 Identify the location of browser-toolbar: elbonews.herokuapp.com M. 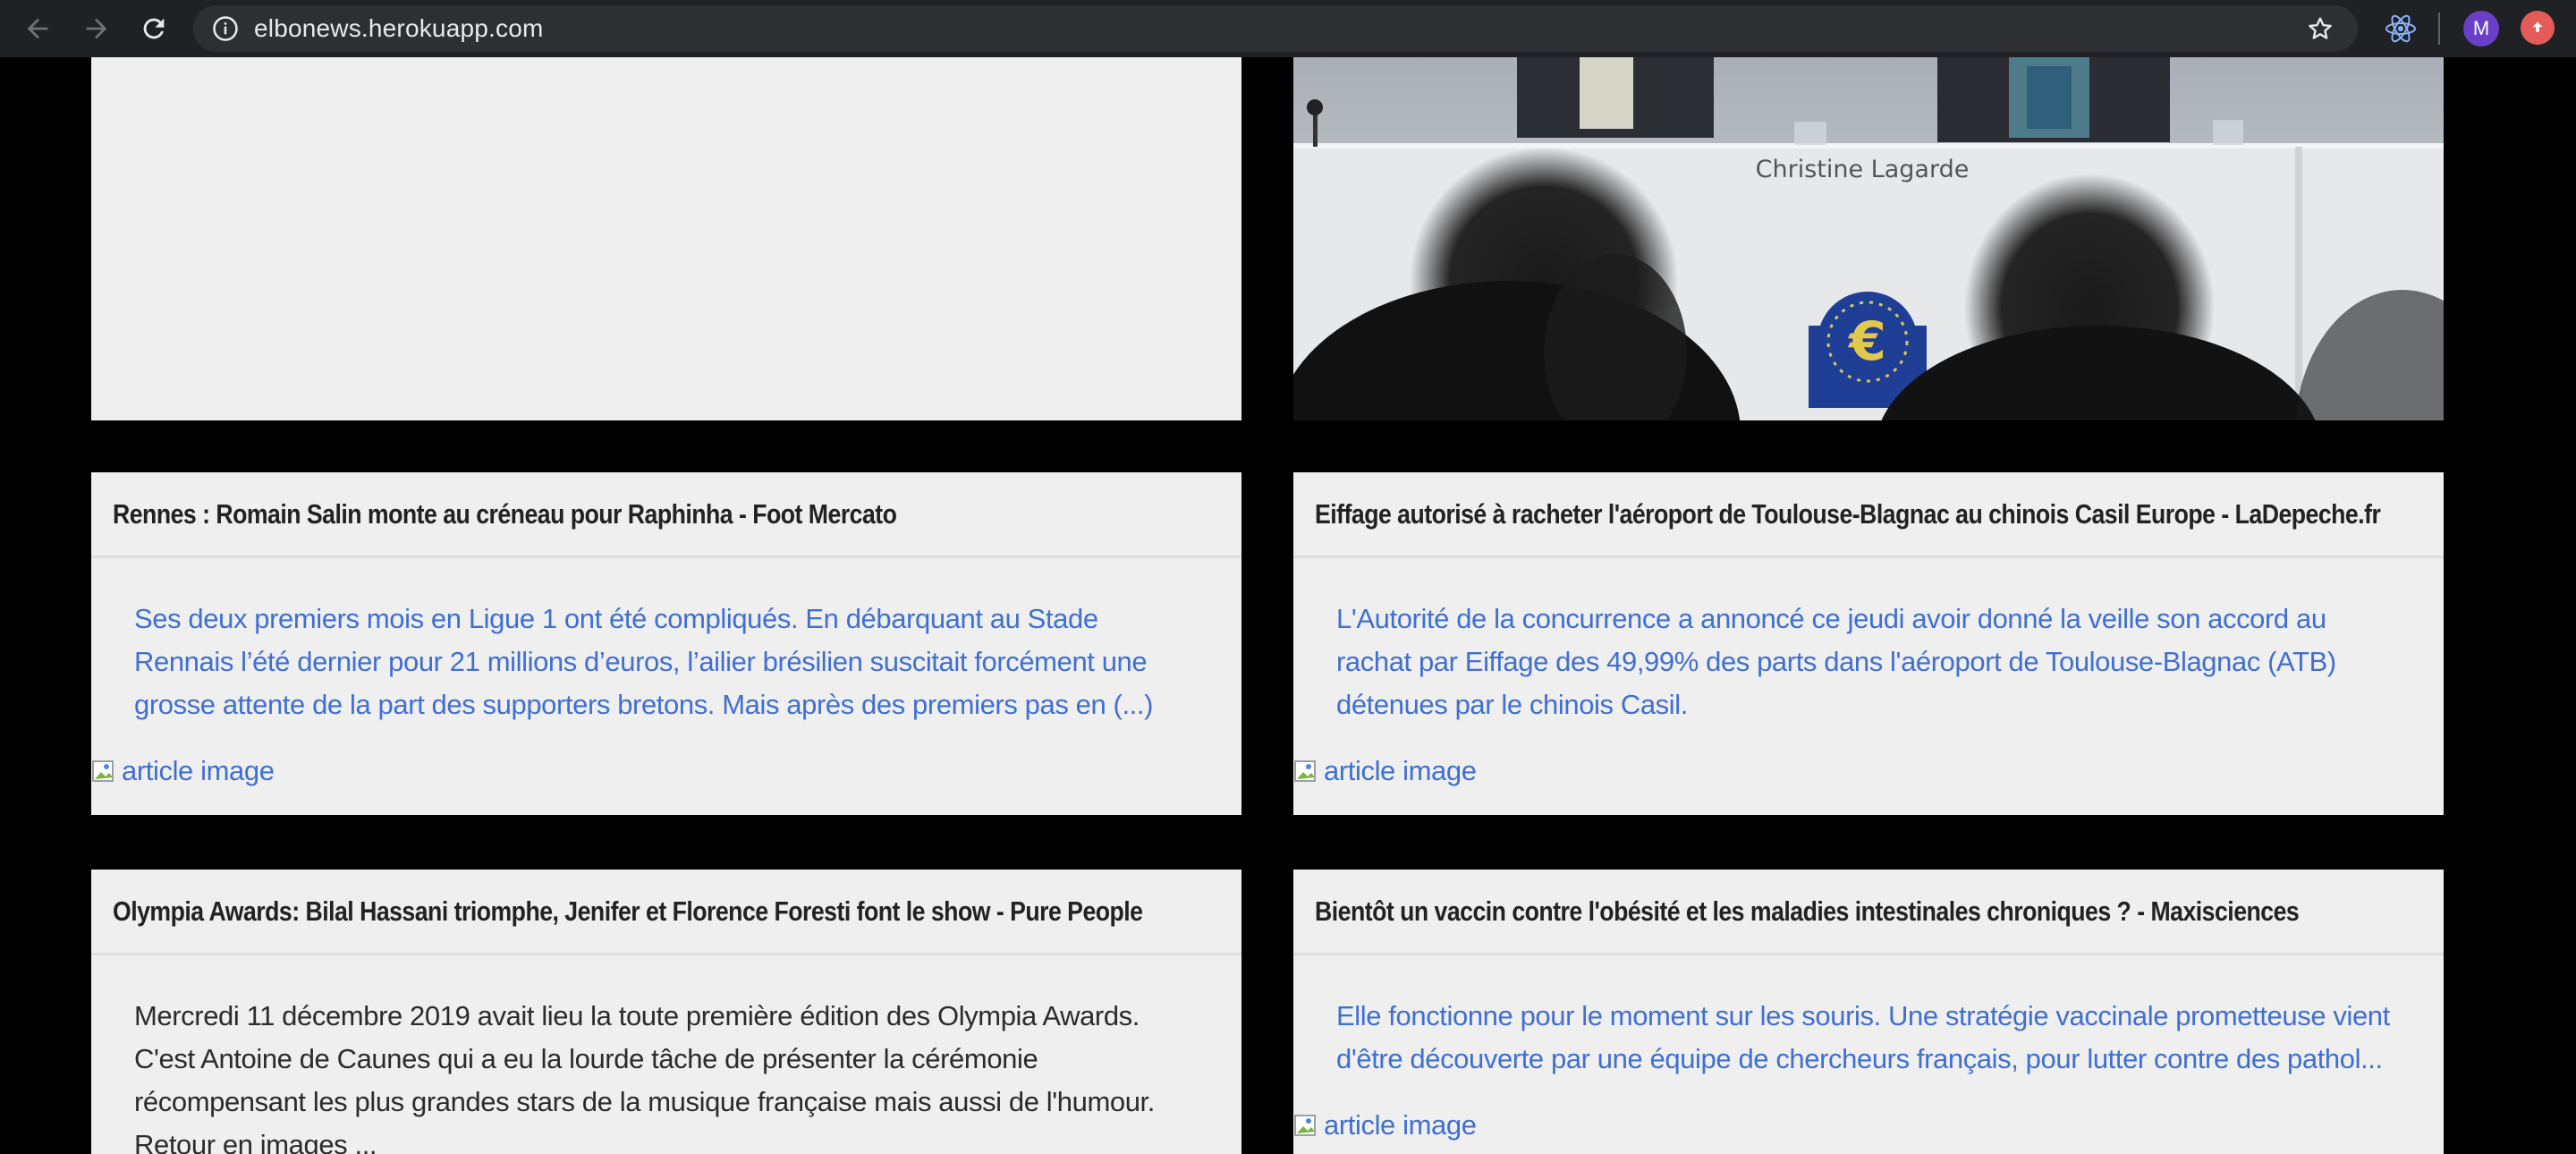
(1288, 28).